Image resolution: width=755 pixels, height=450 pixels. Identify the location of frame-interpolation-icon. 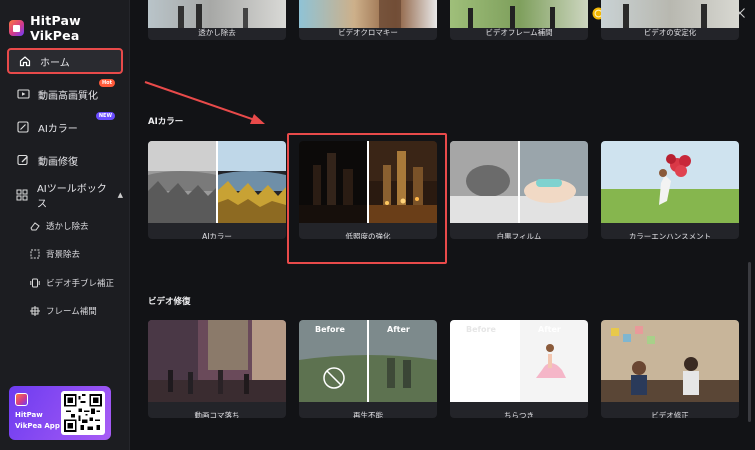
(35, 311).